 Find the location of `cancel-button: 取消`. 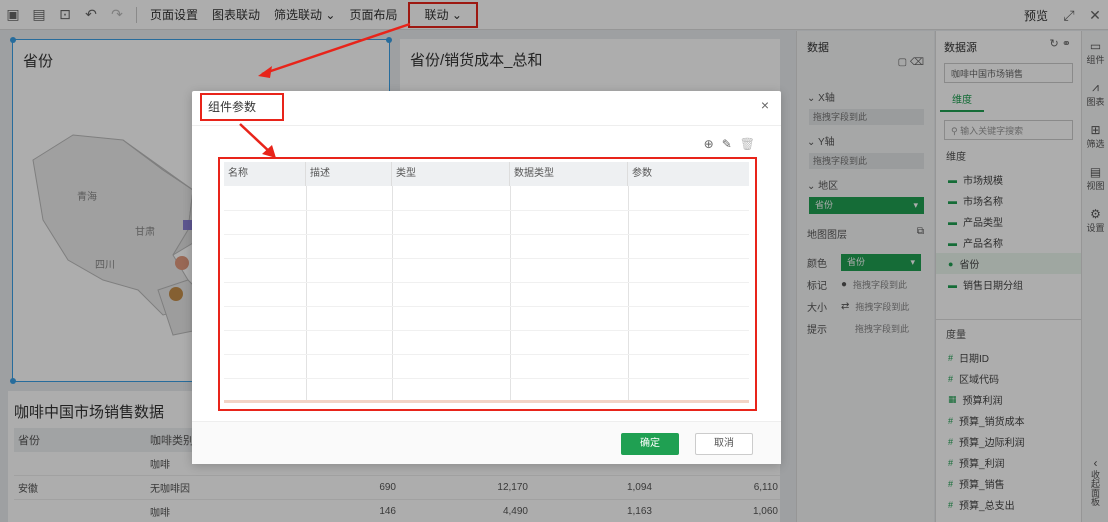

cancel-button: 取消 is located at coordinates (724, 444).